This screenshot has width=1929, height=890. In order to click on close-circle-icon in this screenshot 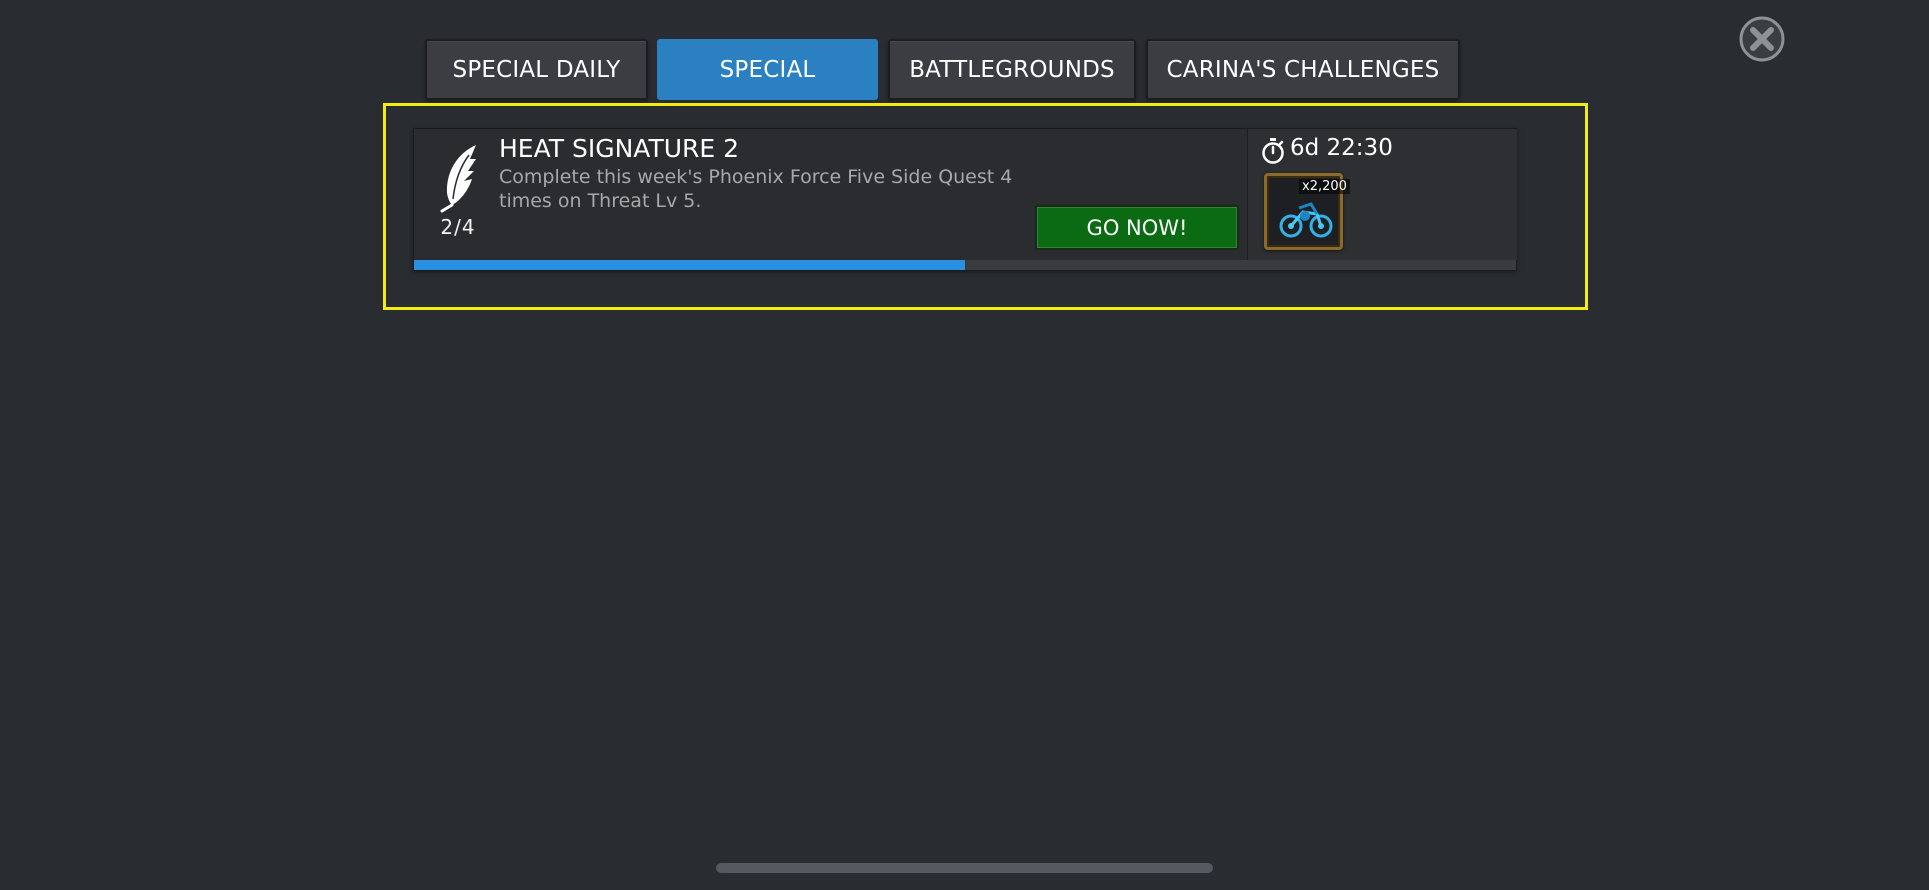, I will do `click(1762, 39)`.